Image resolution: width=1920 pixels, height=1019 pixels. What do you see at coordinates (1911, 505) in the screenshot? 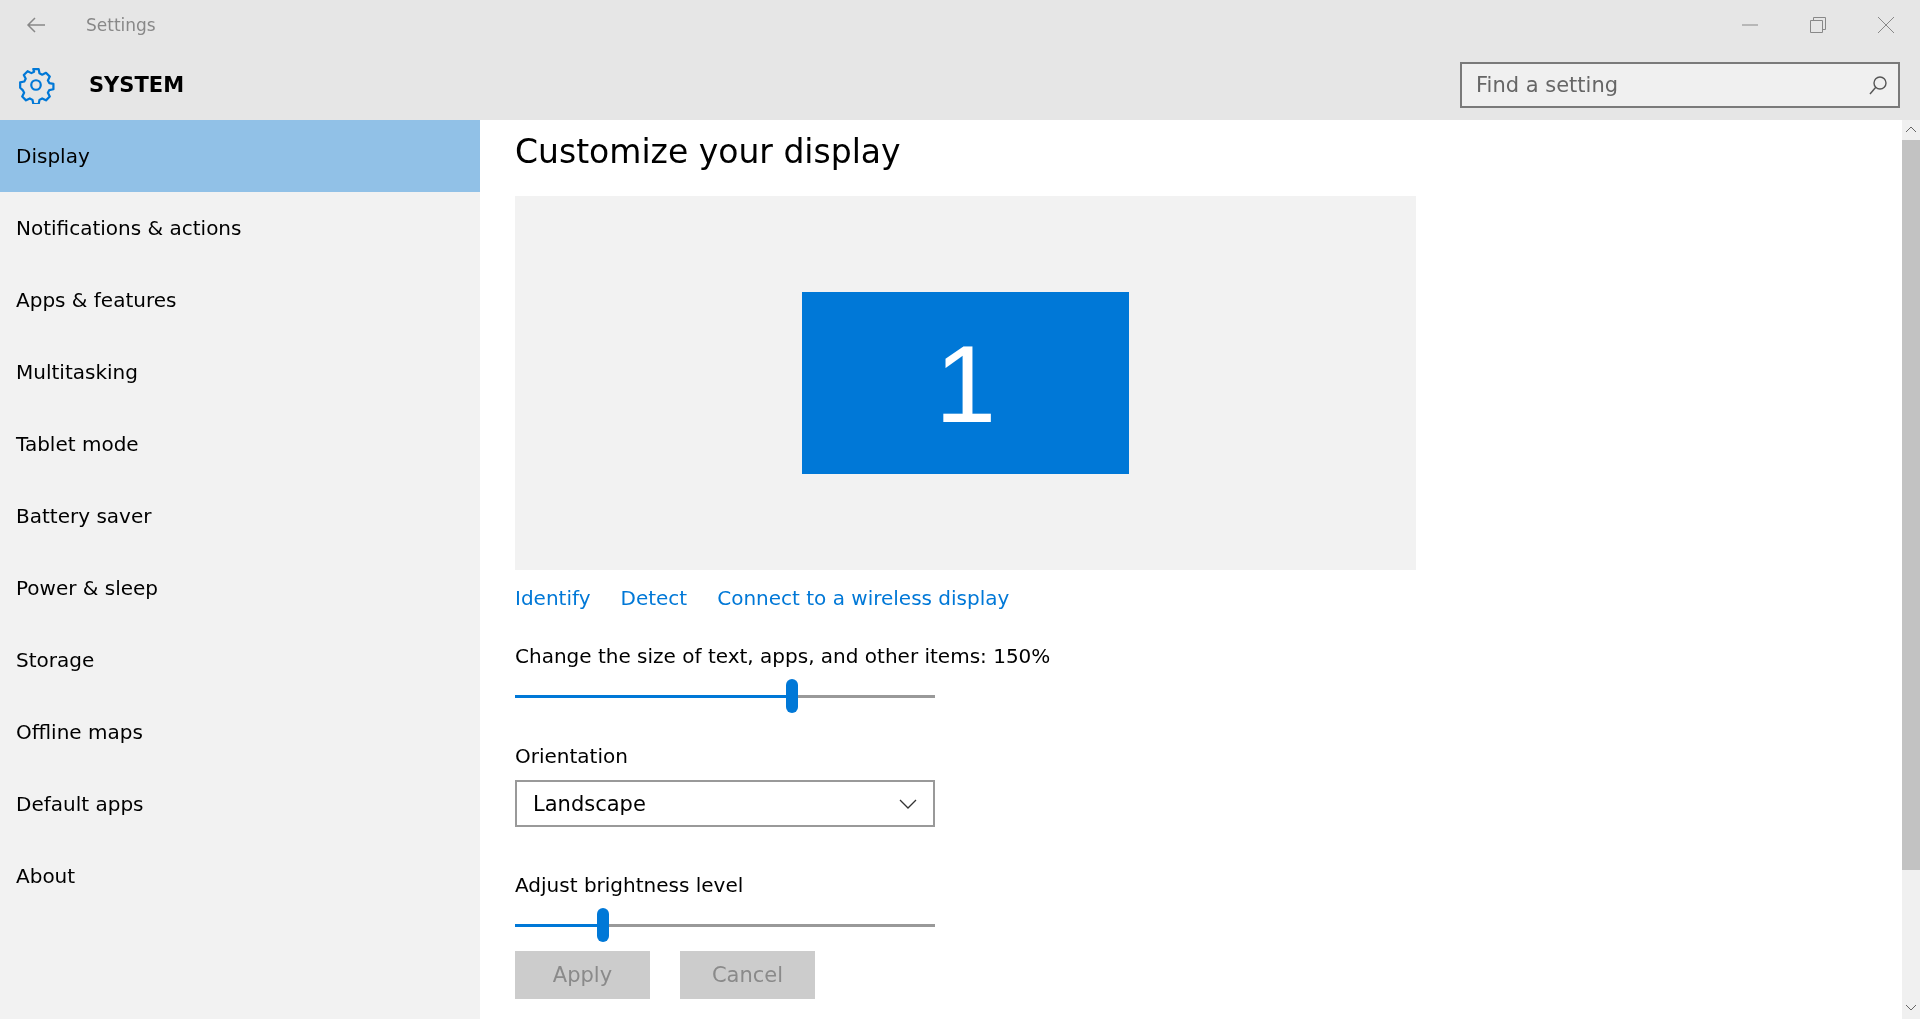
I see `scrollbar-thumb` at bounding box center [1911, 505].